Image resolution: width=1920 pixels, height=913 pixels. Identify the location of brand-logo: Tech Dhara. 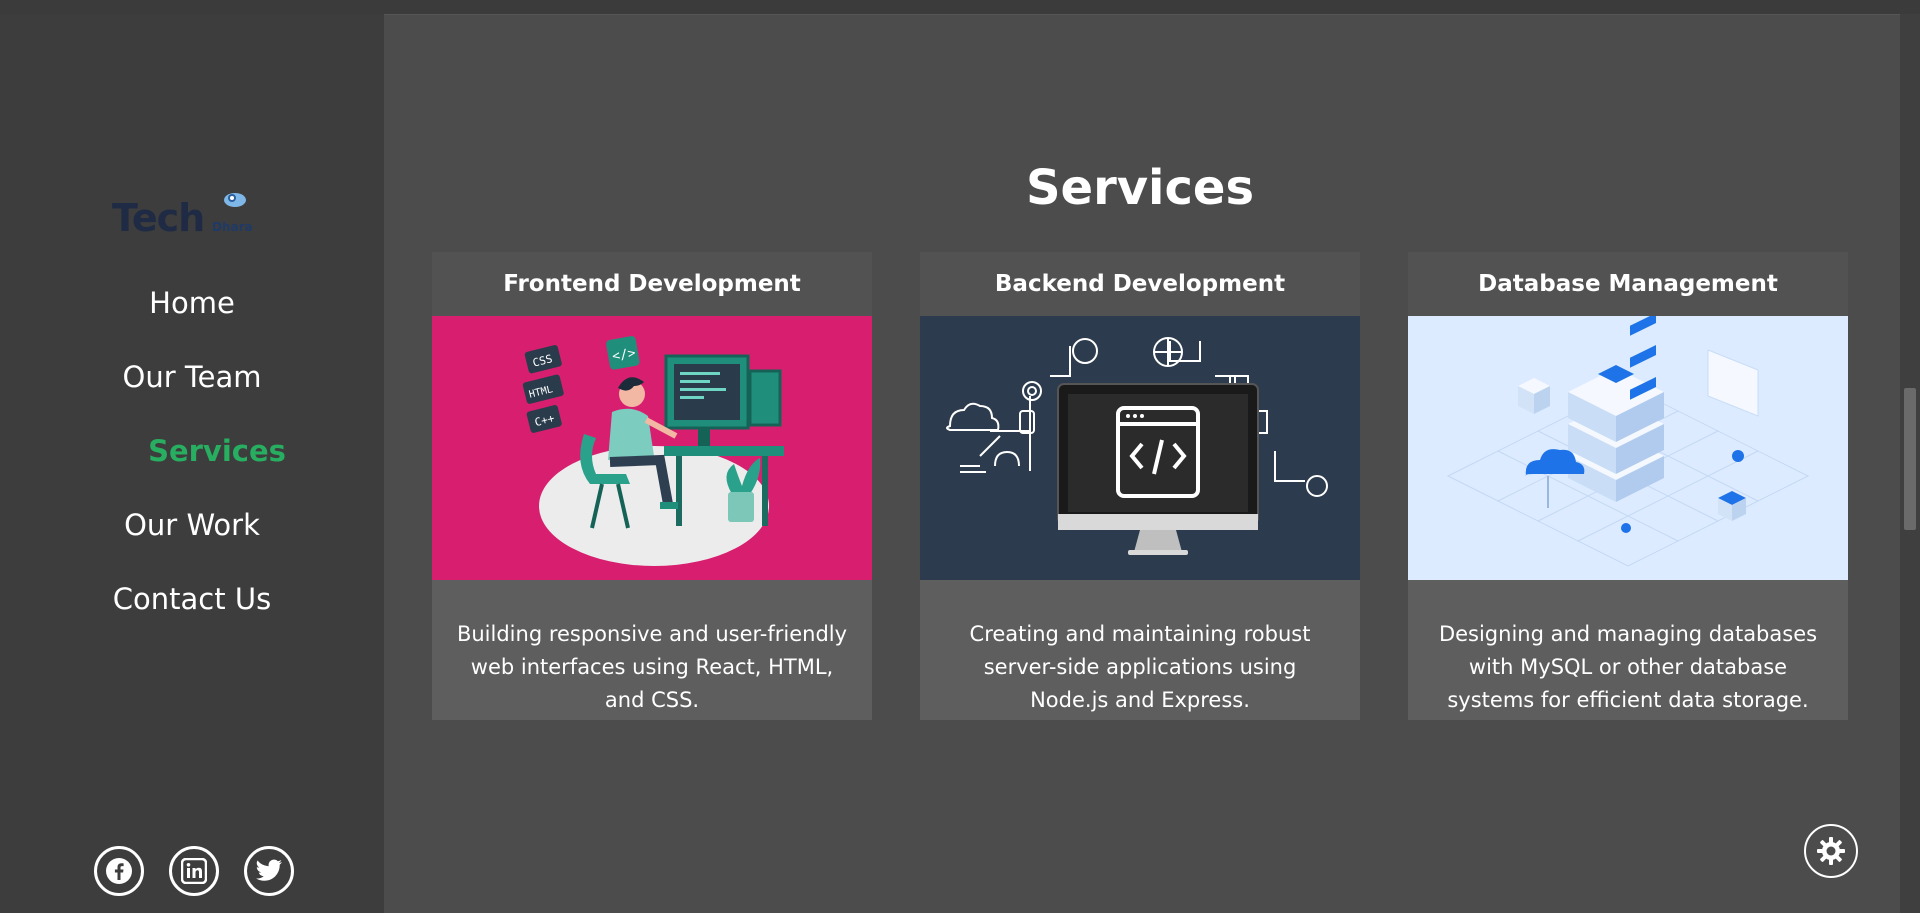
(192, 214).